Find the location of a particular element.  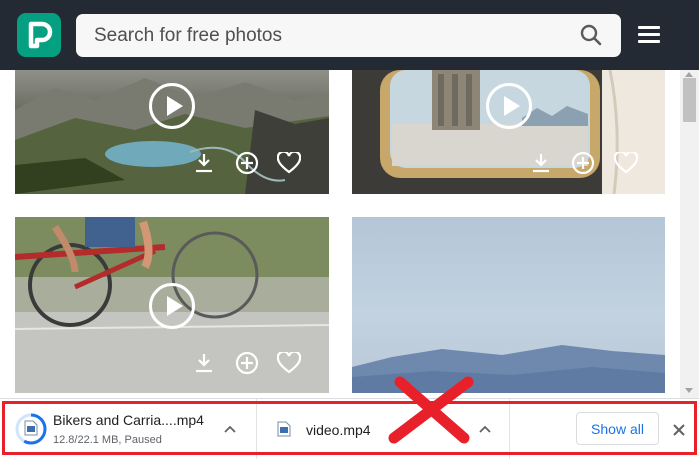

scroll-up-arrow-icon is located at coordinates (689, 74).